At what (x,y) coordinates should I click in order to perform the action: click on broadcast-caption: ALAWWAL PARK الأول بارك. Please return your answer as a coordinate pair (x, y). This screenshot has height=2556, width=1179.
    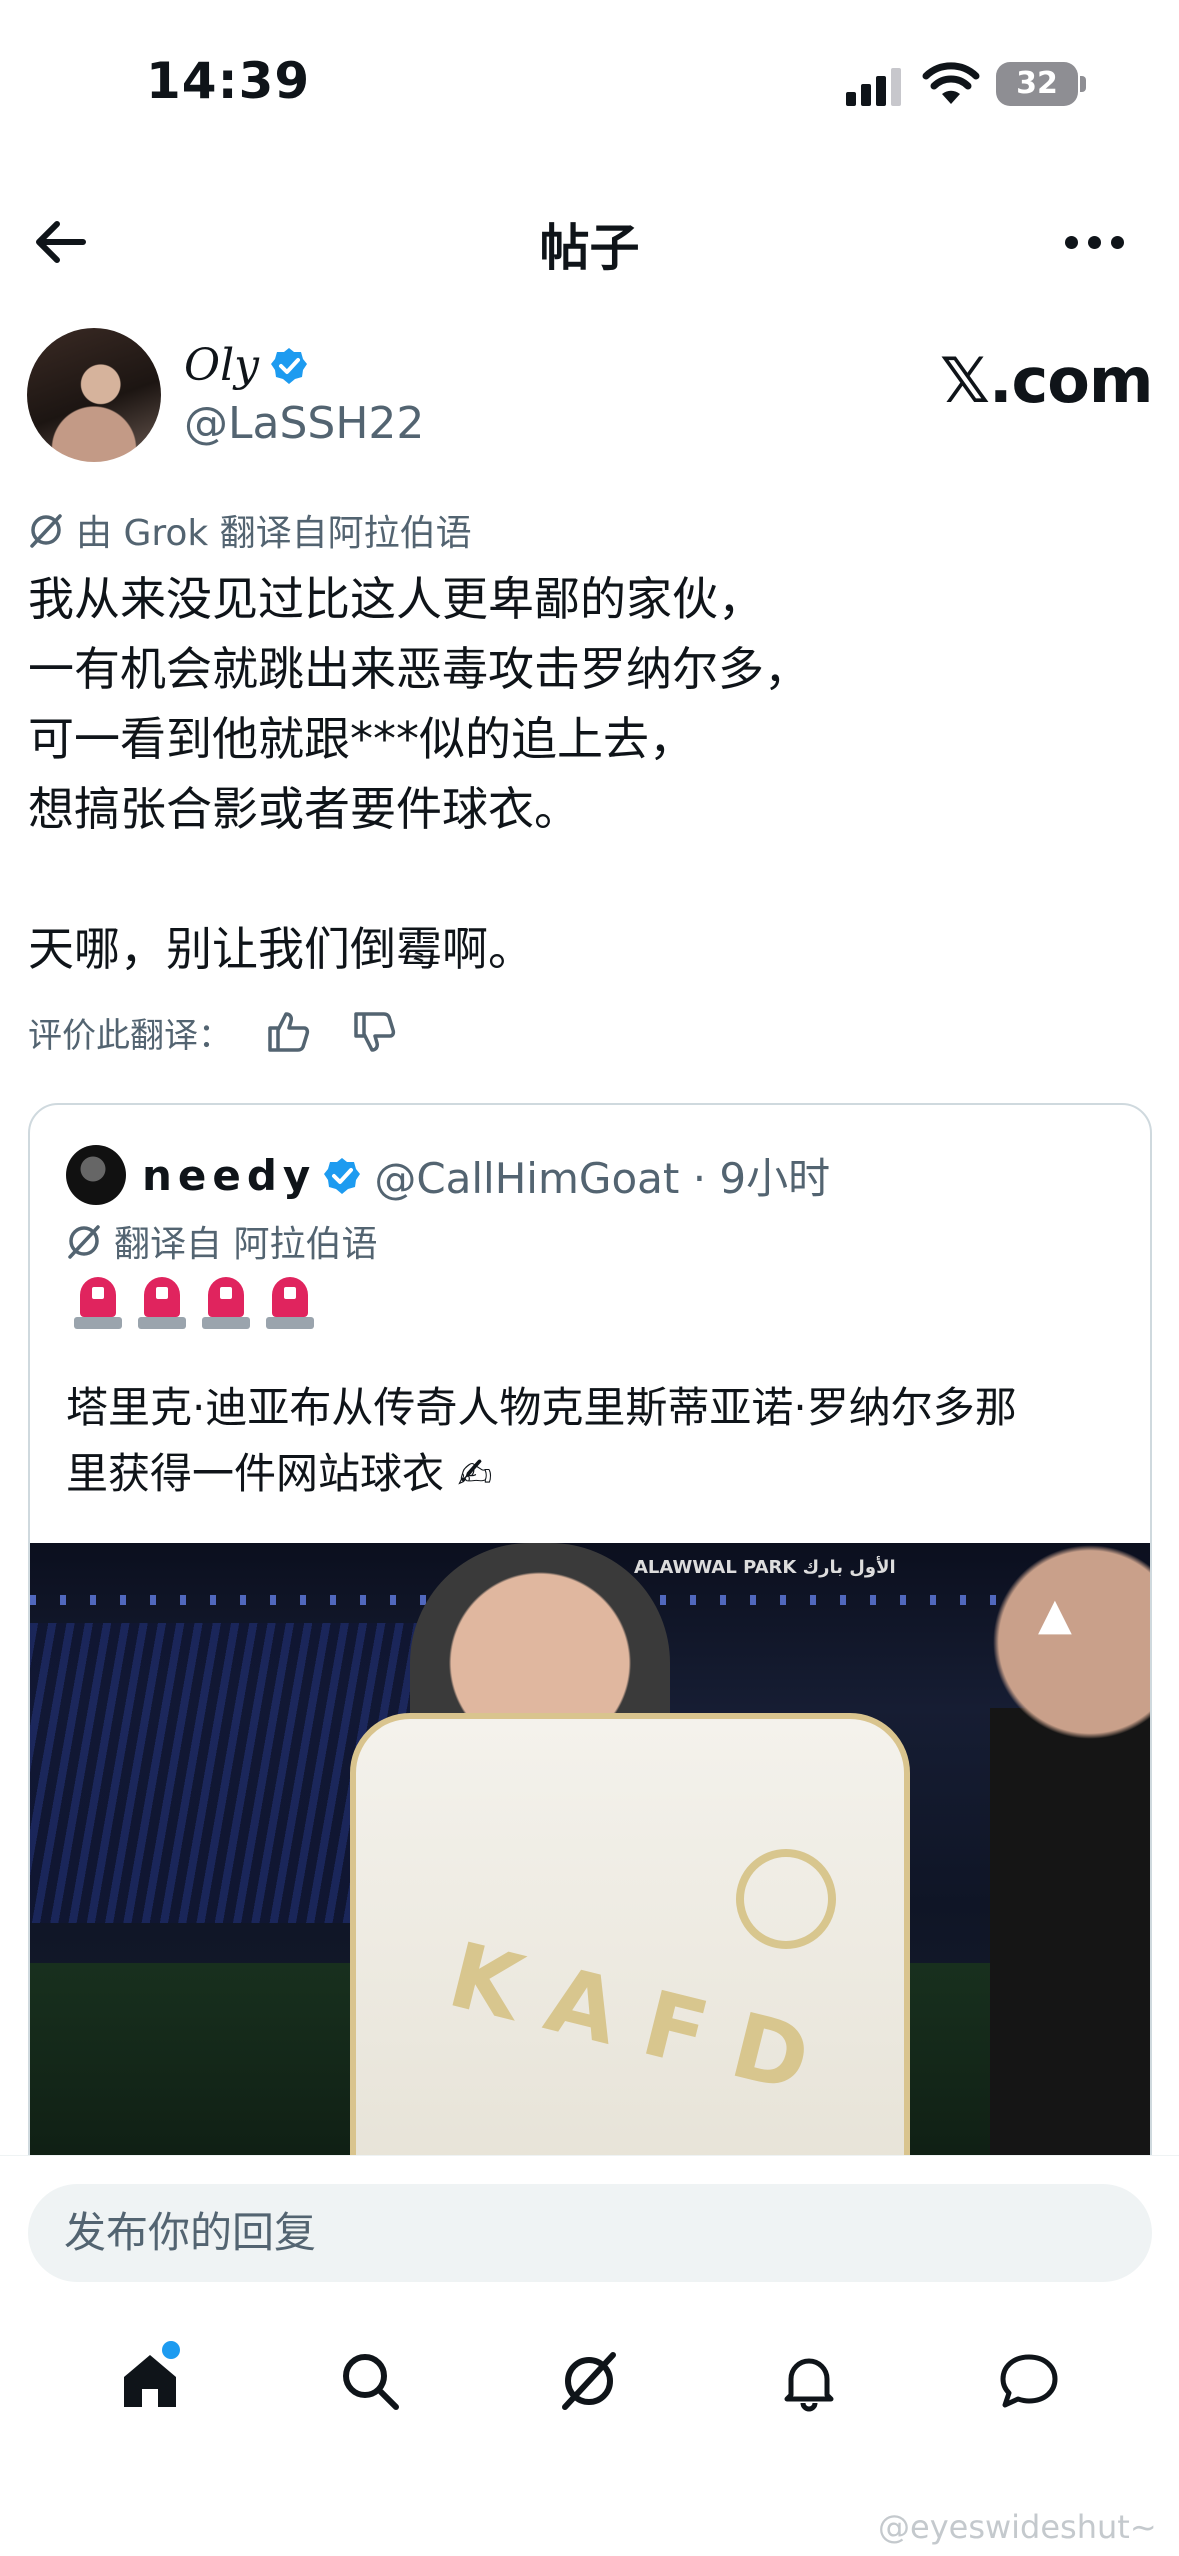
    Looking at the image, I should click on (765, 1567).